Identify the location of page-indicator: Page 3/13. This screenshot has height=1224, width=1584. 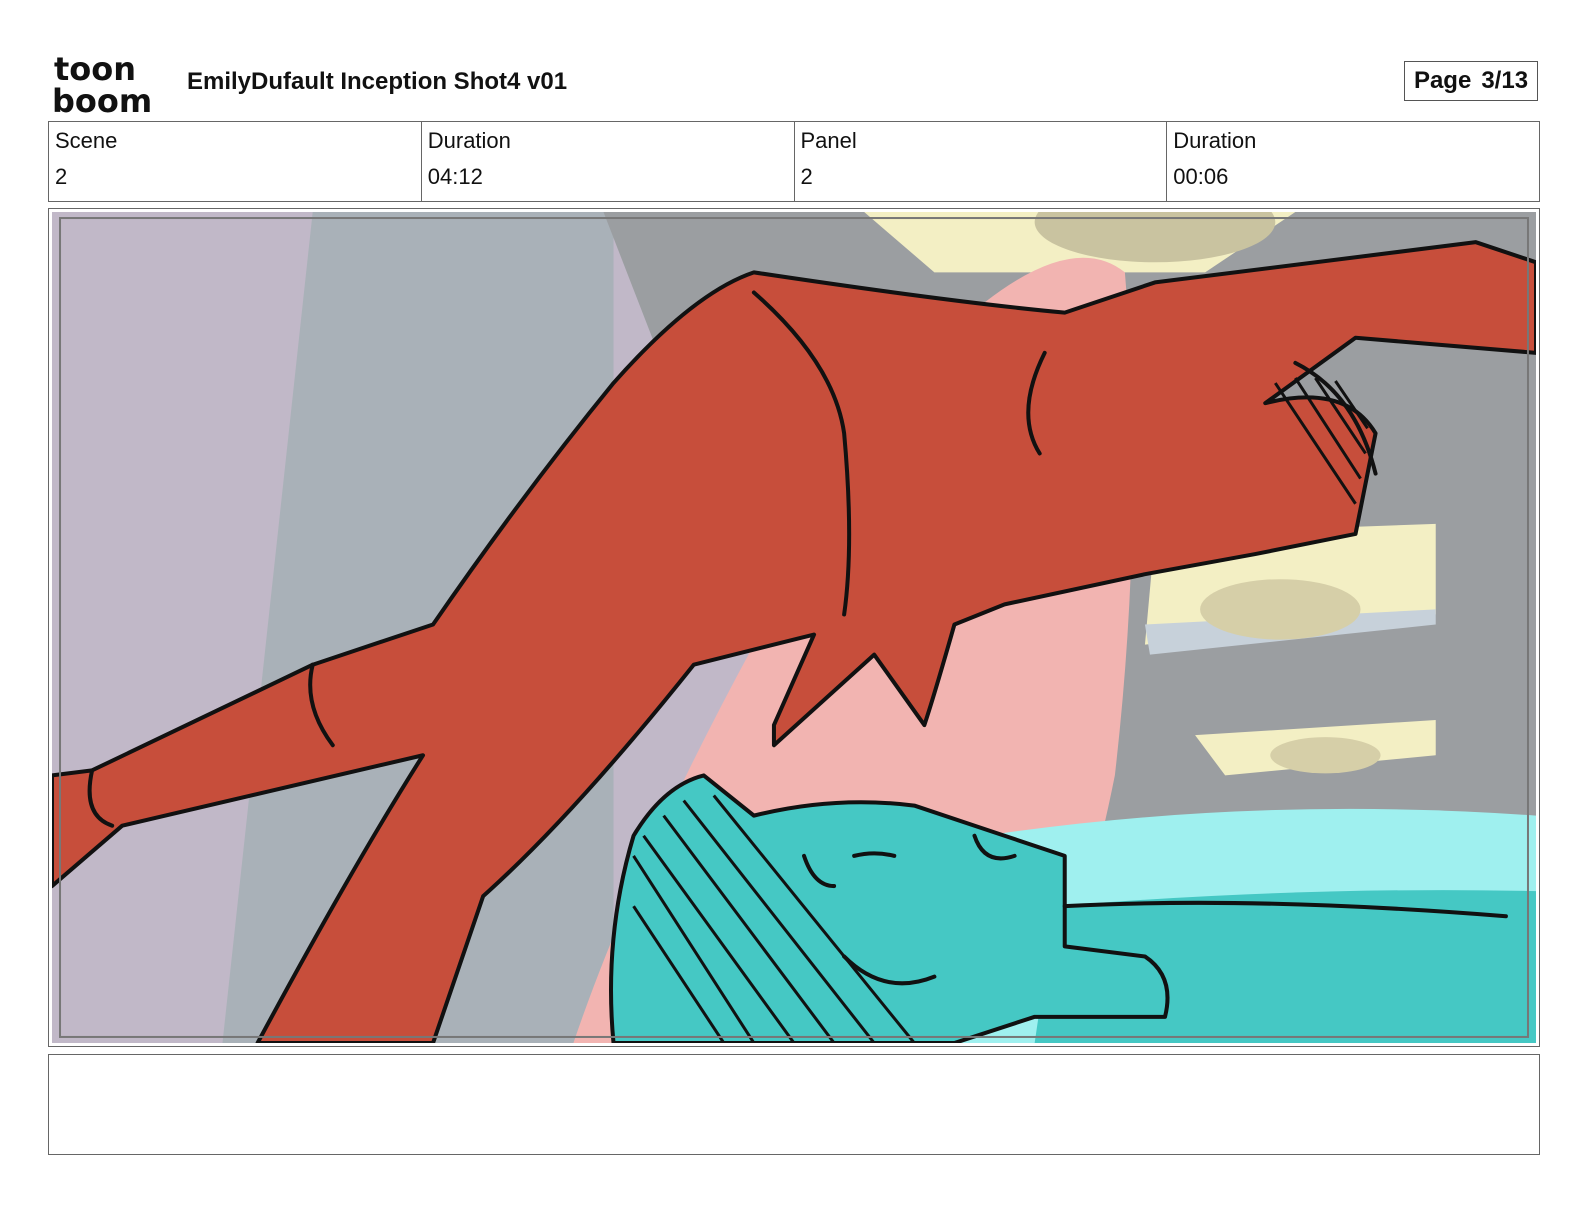
(1471, 81).